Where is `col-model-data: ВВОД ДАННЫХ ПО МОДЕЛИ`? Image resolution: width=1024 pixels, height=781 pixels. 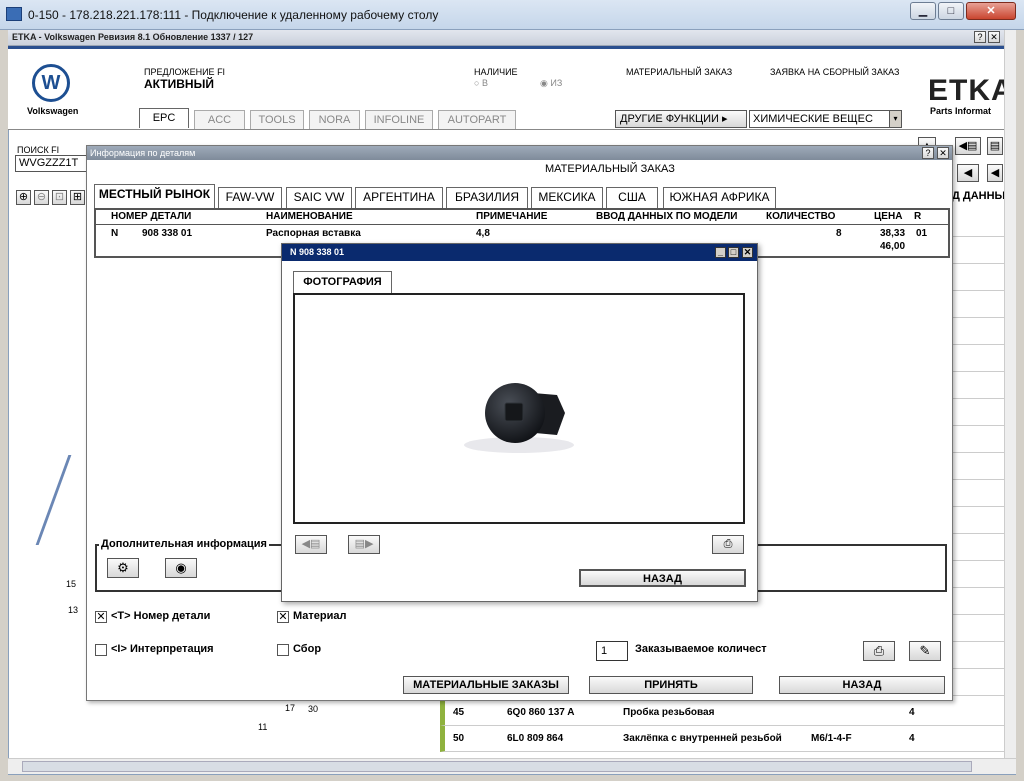 col-model-data: ВВОД ДАННЫХ ПО МОДЕЛИ is located at coordinates (667, 216).